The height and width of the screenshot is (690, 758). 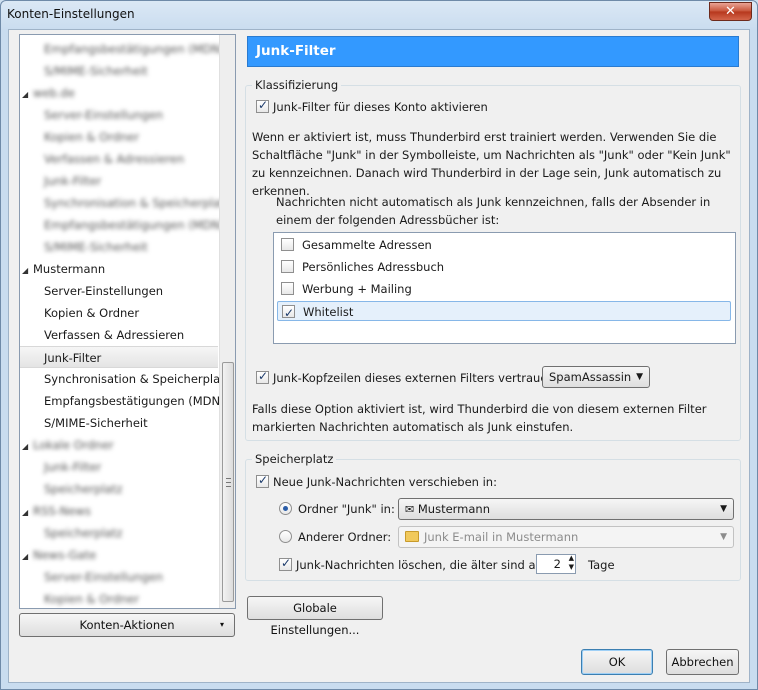 I want to click on other-folder-radio: Anderer Ordner:, so click(x=335, y=537).